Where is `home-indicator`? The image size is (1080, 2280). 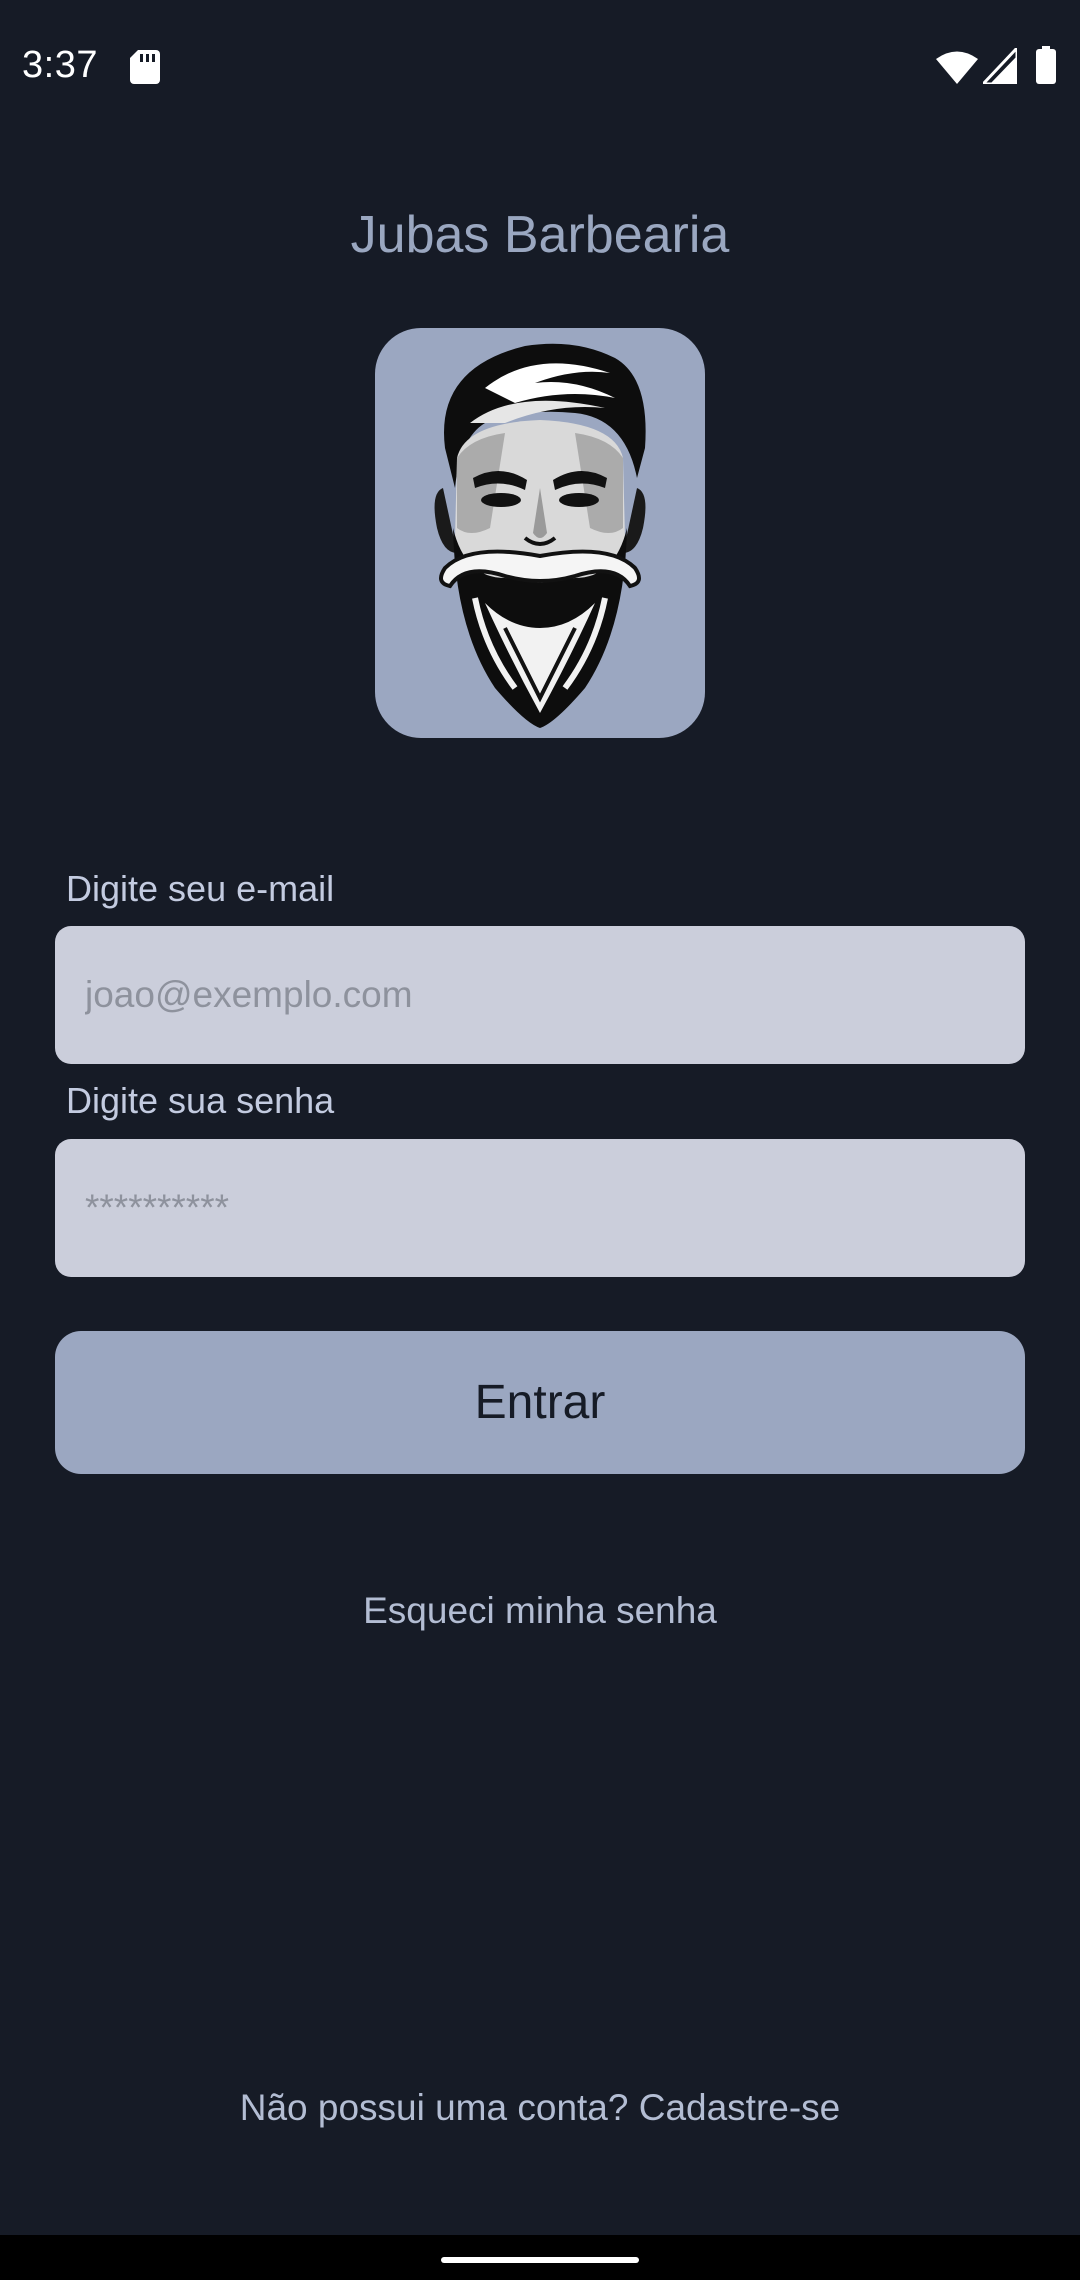
home-indicator is located at coordinates (540, 2260).